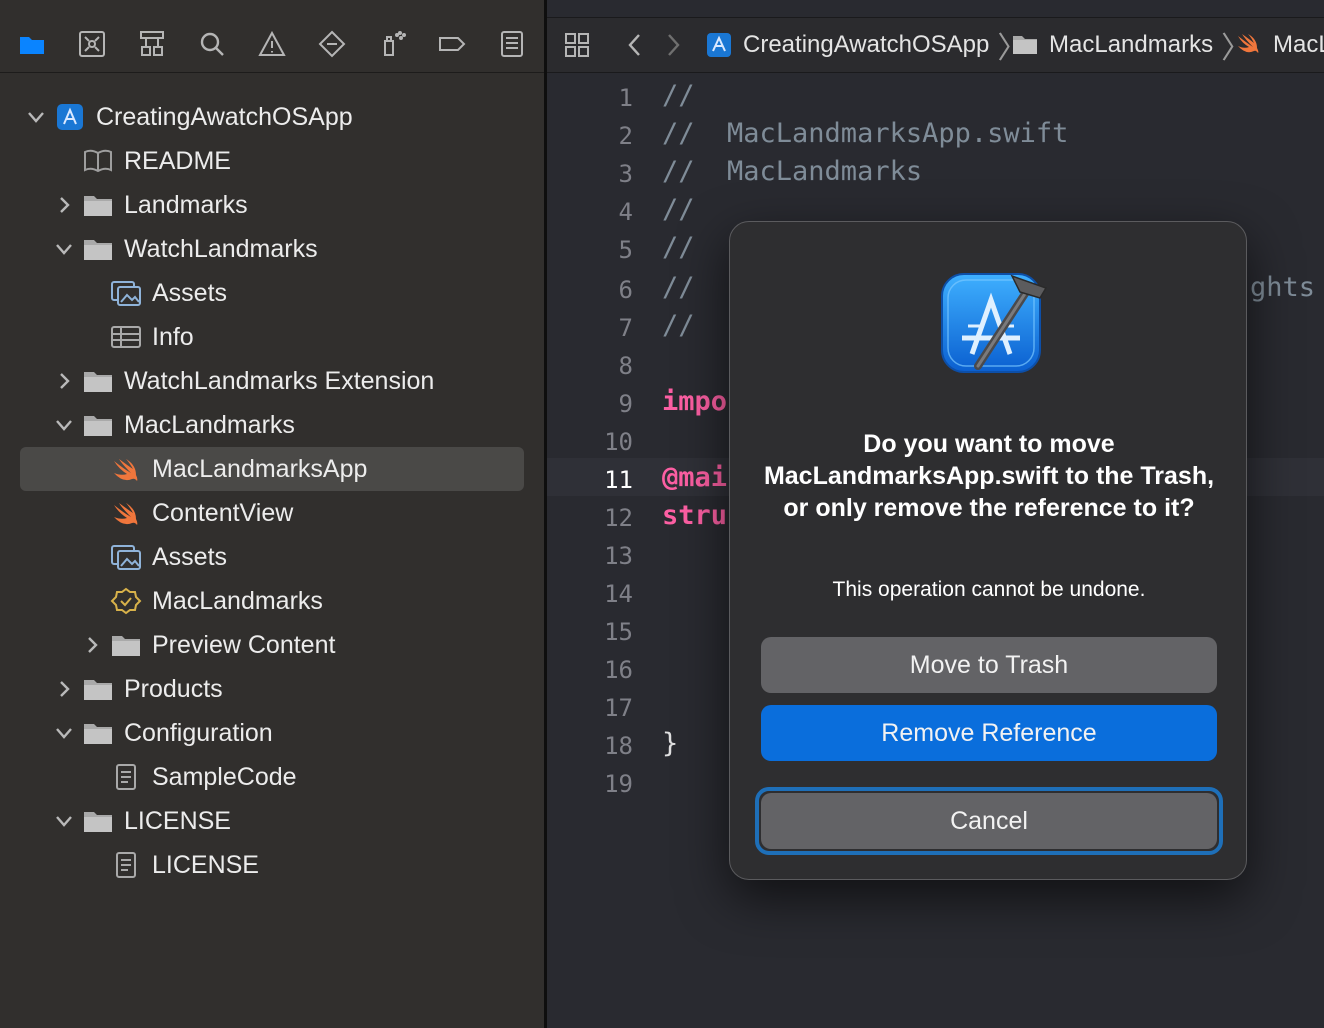 The height and width of the screenshot is (1028, 1324). Describe the element at coordinates (673, 45) in the screenshot. I see `forward-chevron-icon` at that location.